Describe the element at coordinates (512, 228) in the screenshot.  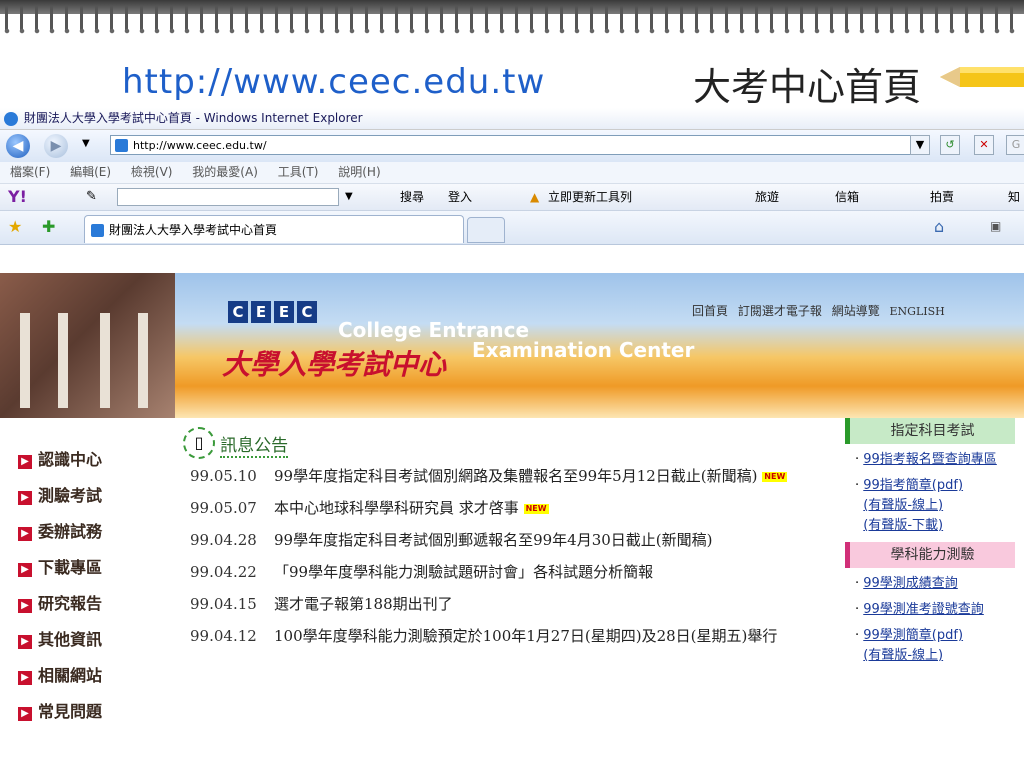
I see `tab-bar: ★ ✚ 財團法人大學入學考試中心首頁 ⌂ ▣` at that location.